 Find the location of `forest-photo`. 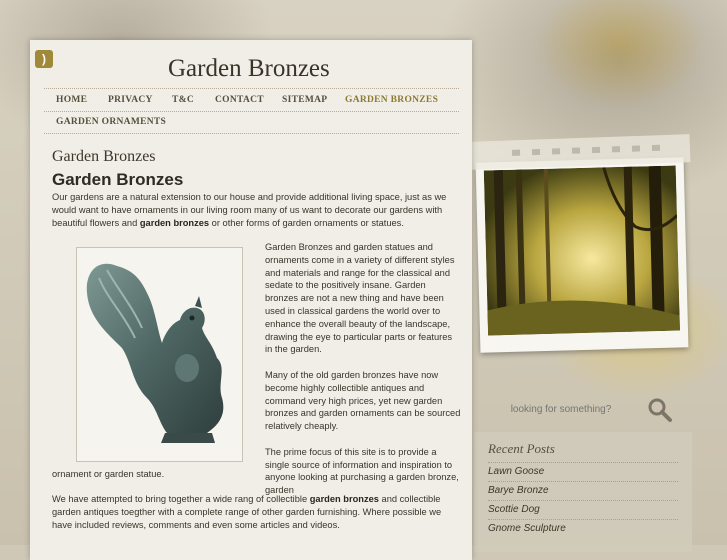

forest-photo is located at coordinates (582, 250).